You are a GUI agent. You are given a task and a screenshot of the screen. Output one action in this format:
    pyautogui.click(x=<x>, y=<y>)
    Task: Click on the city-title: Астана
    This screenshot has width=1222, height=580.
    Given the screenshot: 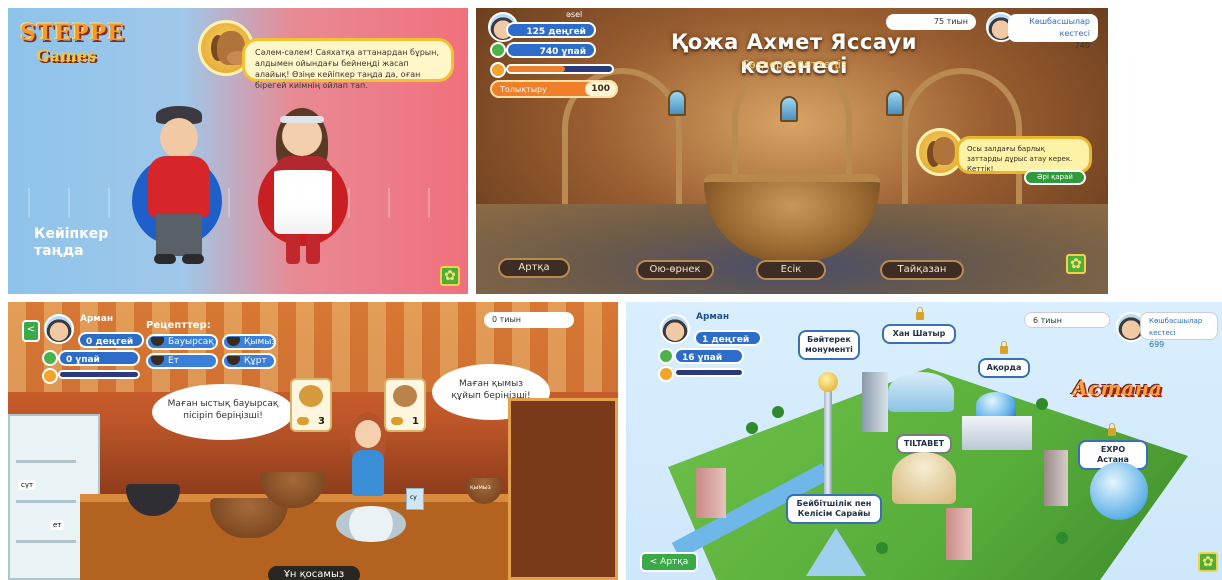 What is the action you would take?
    pyautogui.click(x=1117, y=388)
    